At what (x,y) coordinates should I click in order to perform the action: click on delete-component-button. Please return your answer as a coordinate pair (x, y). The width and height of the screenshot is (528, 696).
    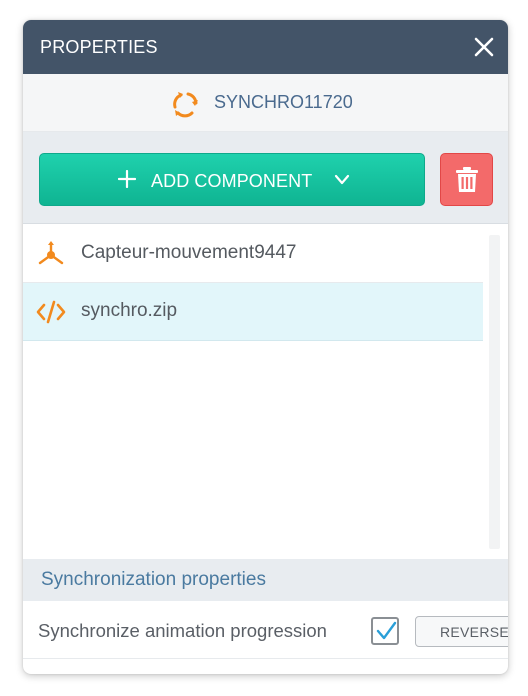
    Looking at the image, I should click on (466, 179).